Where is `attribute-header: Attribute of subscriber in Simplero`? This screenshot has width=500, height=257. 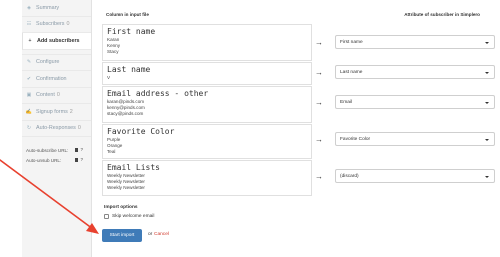 attribute-header: Attribute of subscriber in Simplero is located at coordinates (442, 14).